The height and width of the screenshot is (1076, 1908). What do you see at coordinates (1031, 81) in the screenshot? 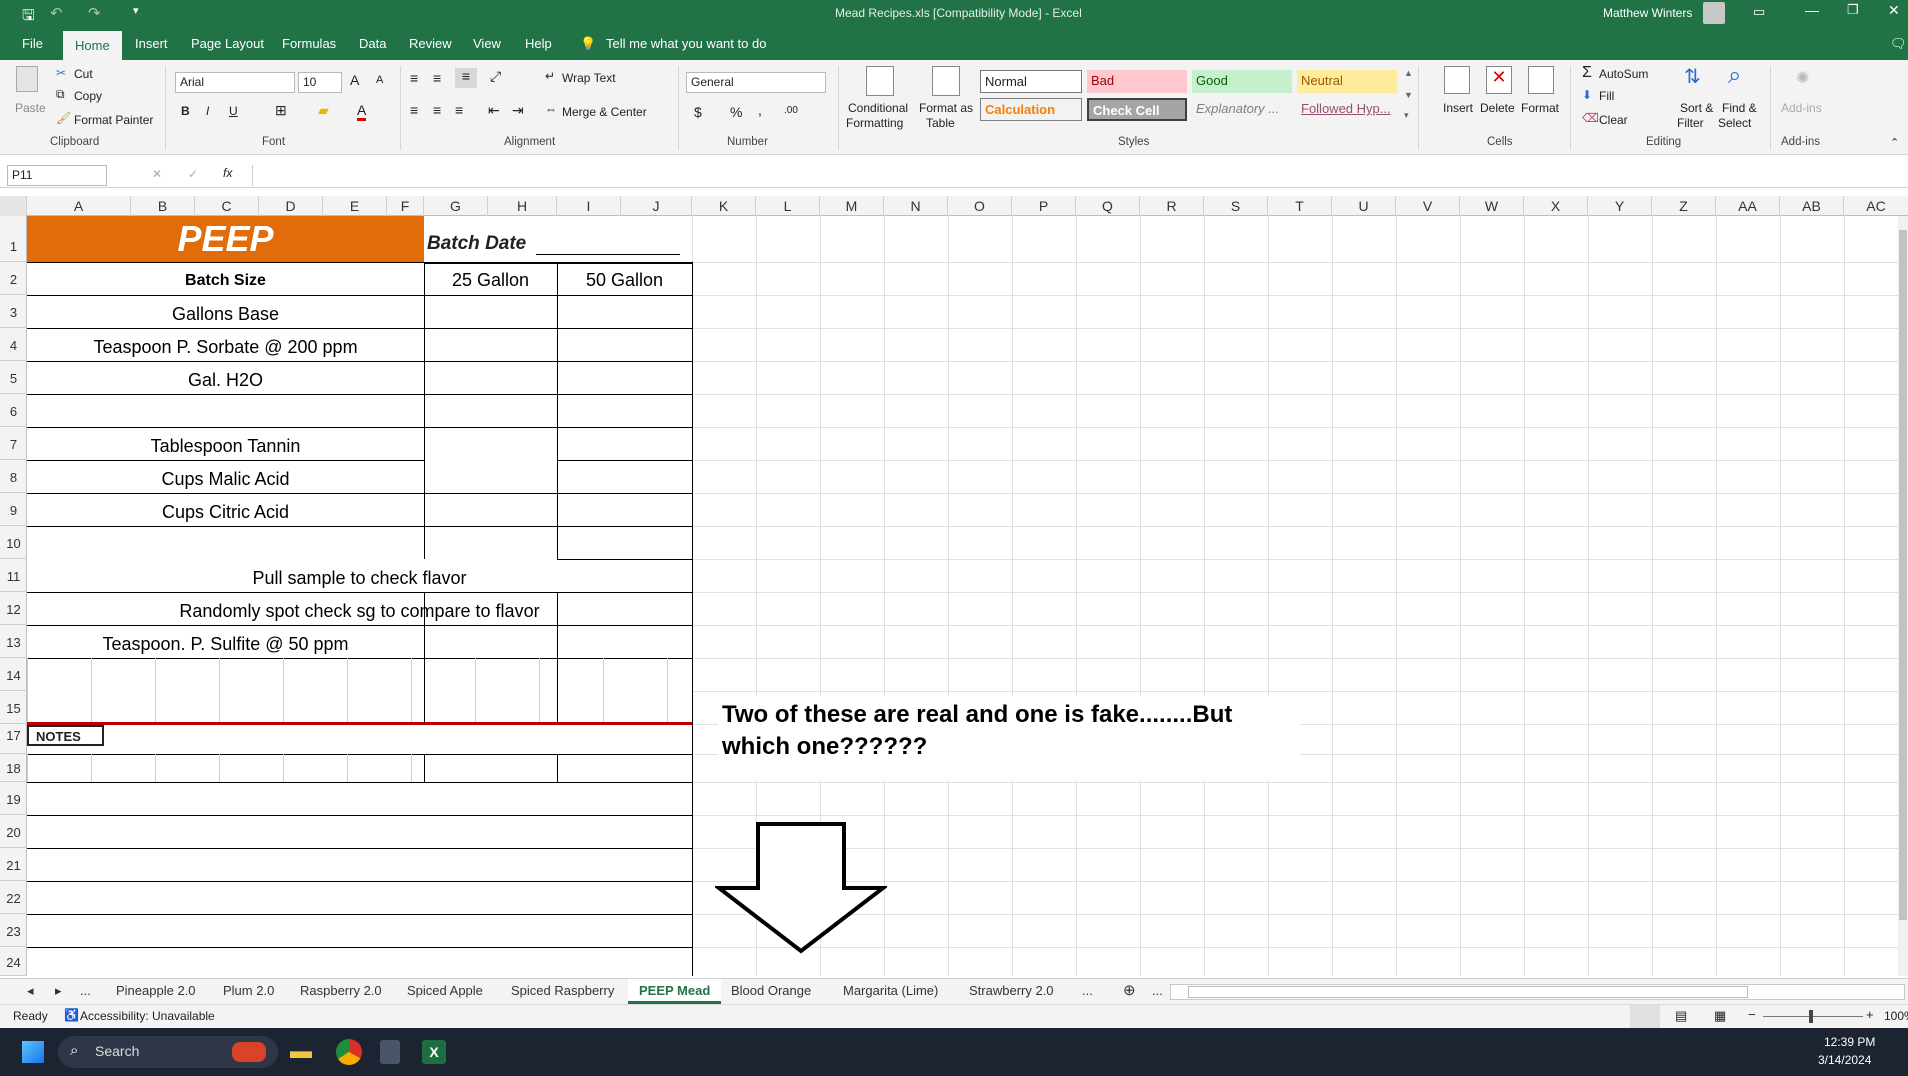
I see `style-normal: Normal` at bounding box center [1031, 81].